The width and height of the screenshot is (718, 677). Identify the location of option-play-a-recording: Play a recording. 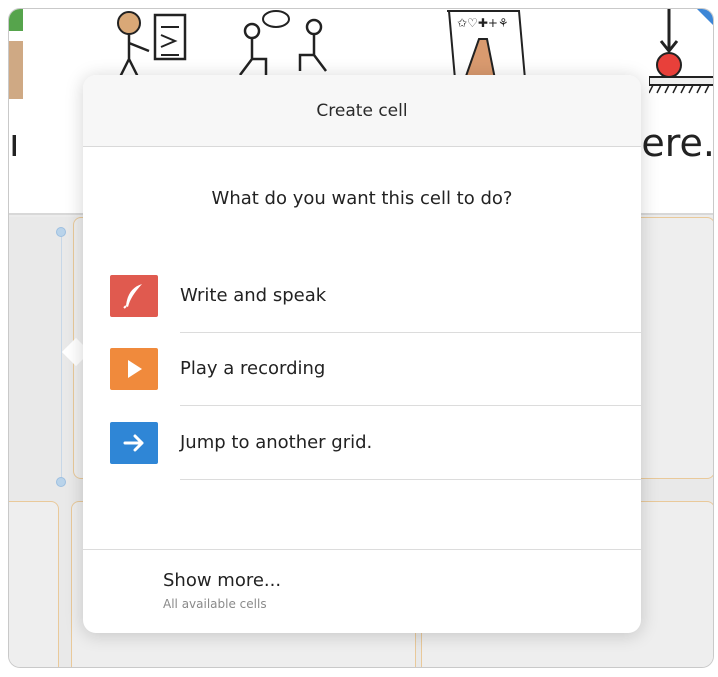
(362, 369).